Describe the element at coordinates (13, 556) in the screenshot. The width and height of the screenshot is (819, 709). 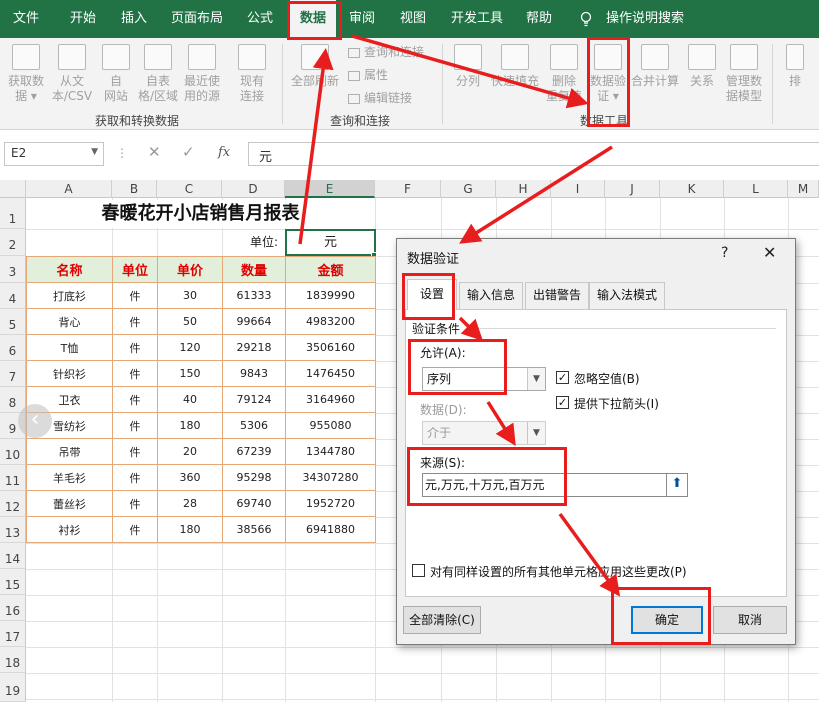
I see `row-header: 14` at that location.